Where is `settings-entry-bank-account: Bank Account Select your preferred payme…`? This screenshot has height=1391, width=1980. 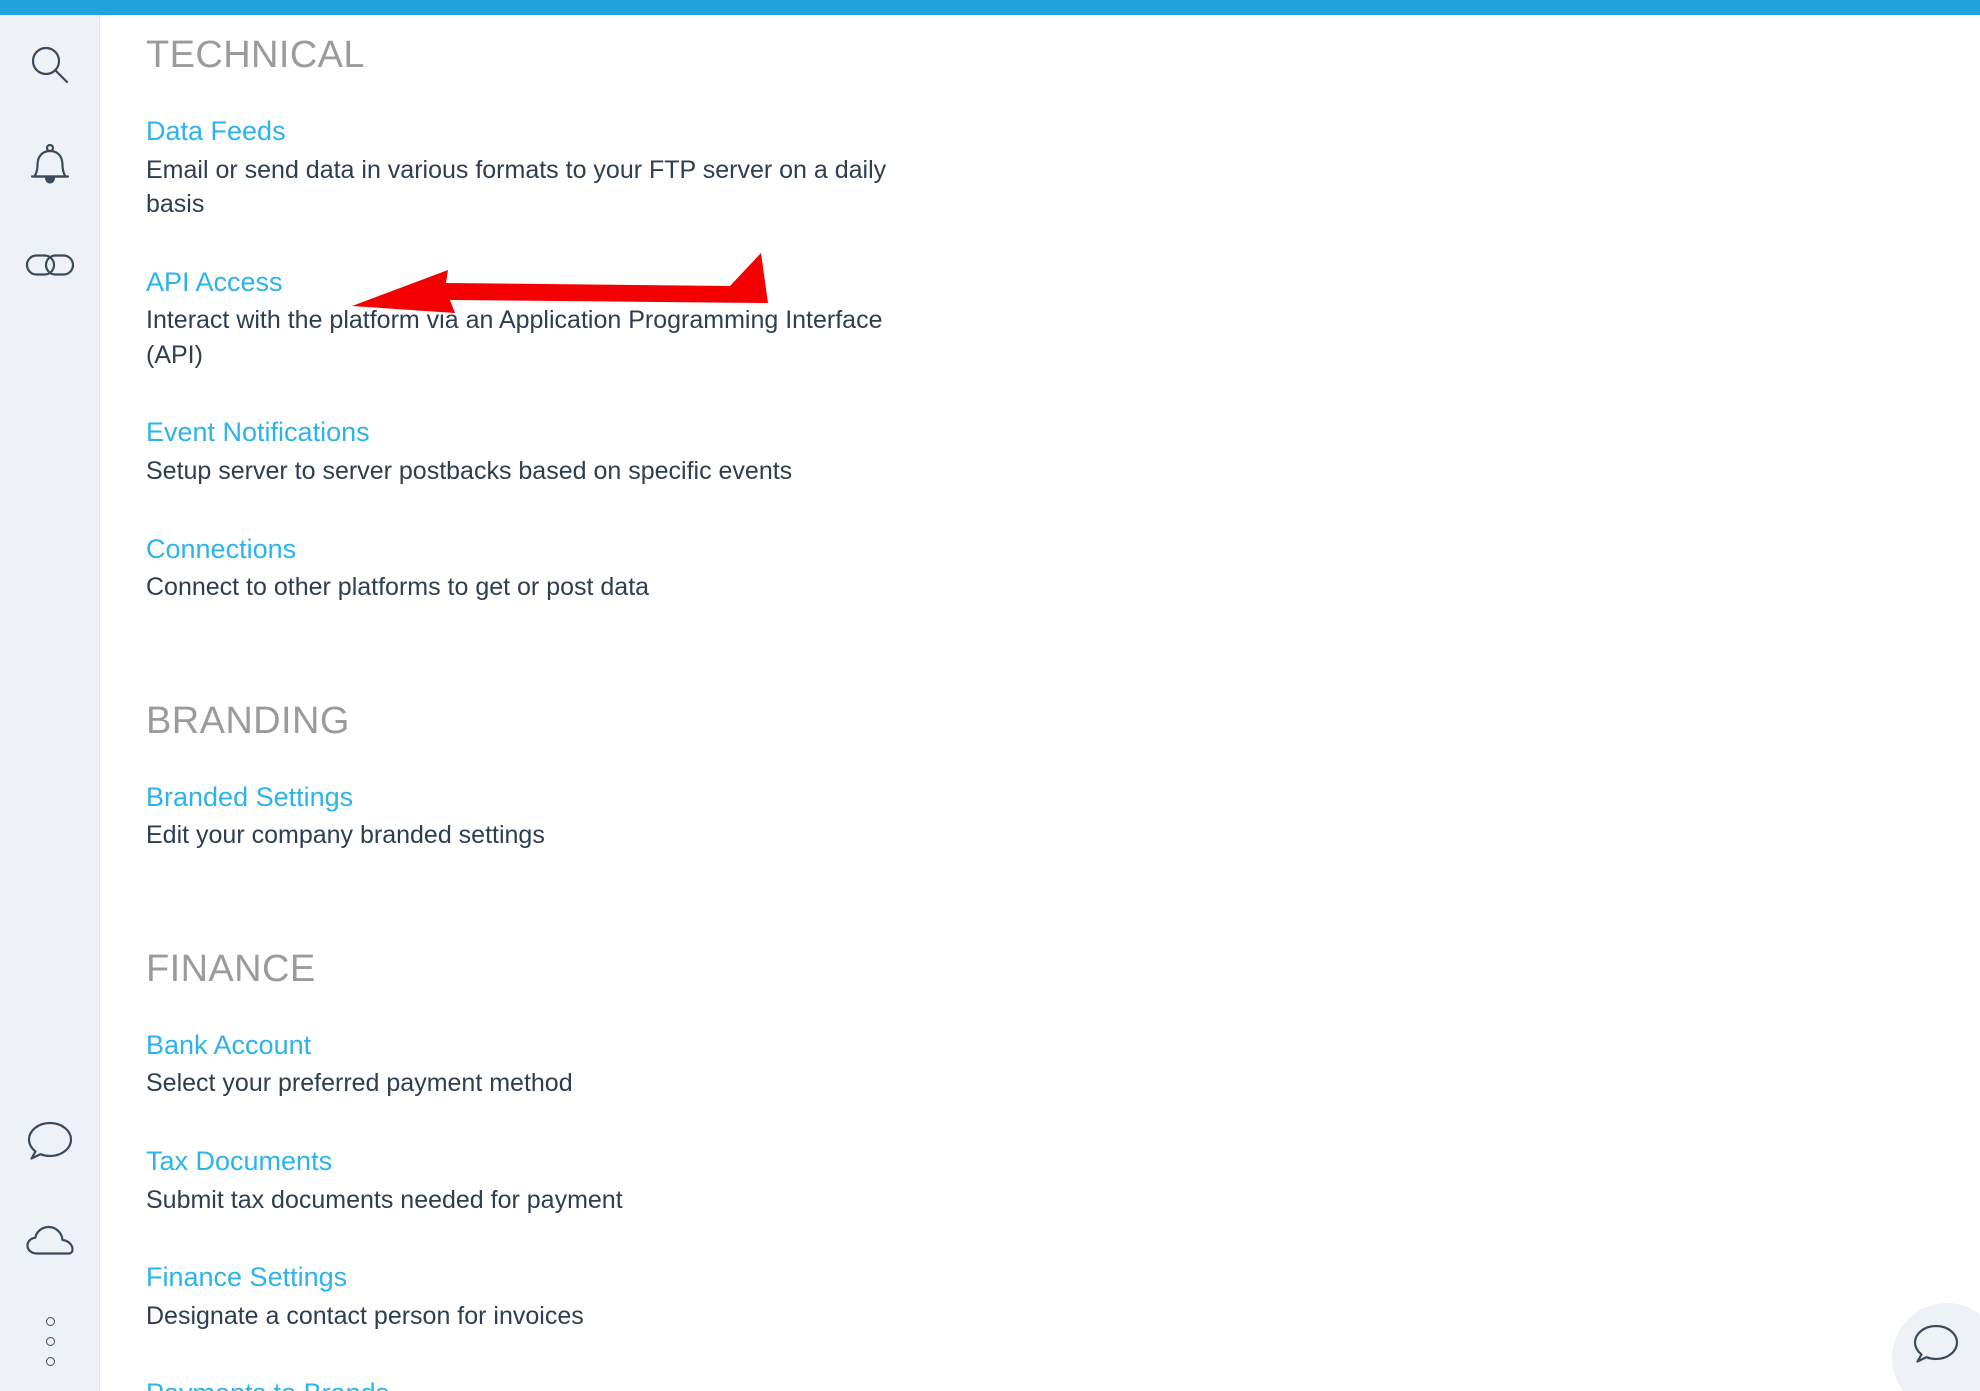 settings-entry-bank-account: Bank Account Select your preferred payme… is located at coordinates (541, 1065).